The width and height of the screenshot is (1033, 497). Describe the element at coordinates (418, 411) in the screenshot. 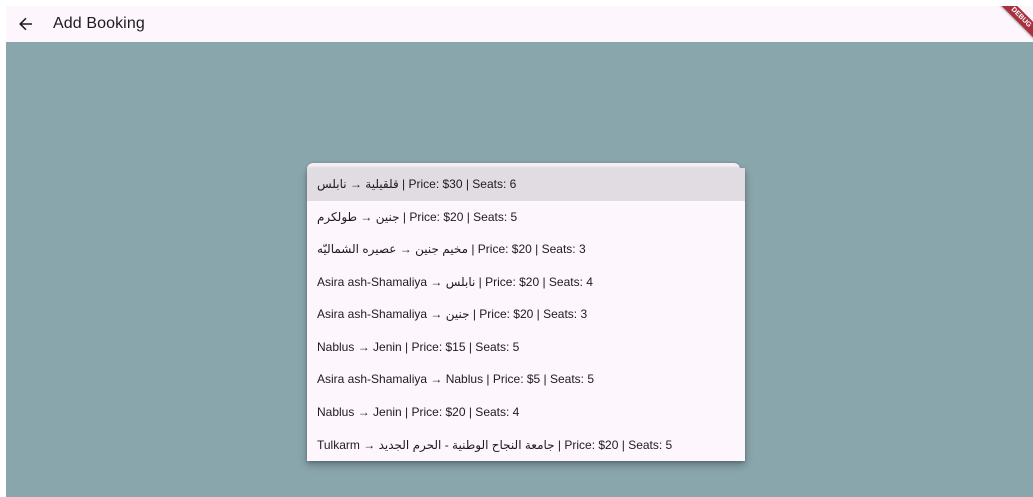

I see `menu-item-label: Nablus → Jenin | Price: $20 | Seats: 4` at that location.